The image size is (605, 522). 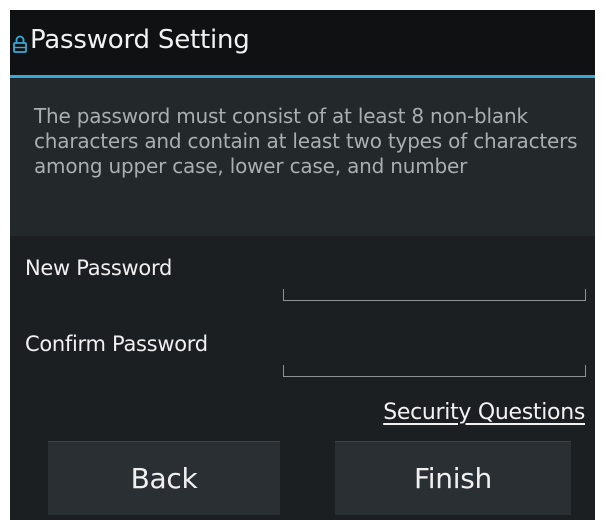 What do you see at coordinates (164, 478) in the screenshot?
I see `back-button: Back` at bounding box center [164, 478].